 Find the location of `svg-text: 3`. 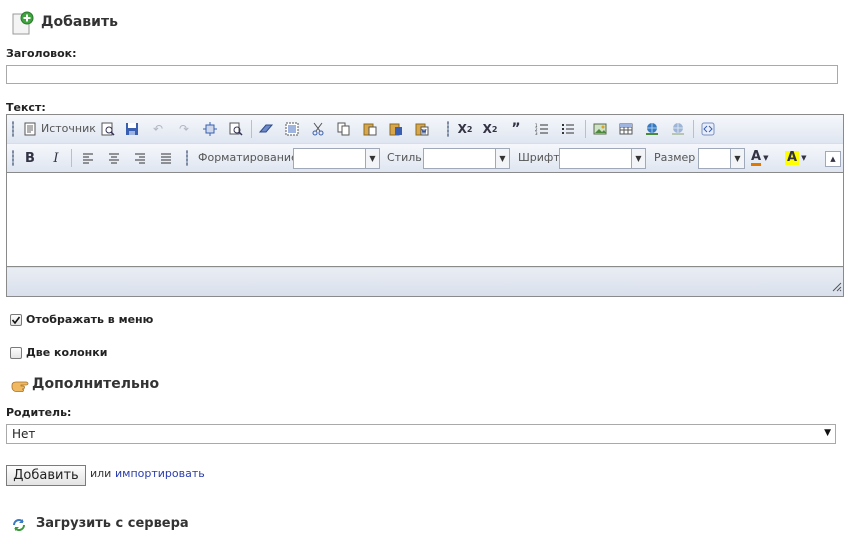

svg-text: 3 is located at coordinates (536, 133).